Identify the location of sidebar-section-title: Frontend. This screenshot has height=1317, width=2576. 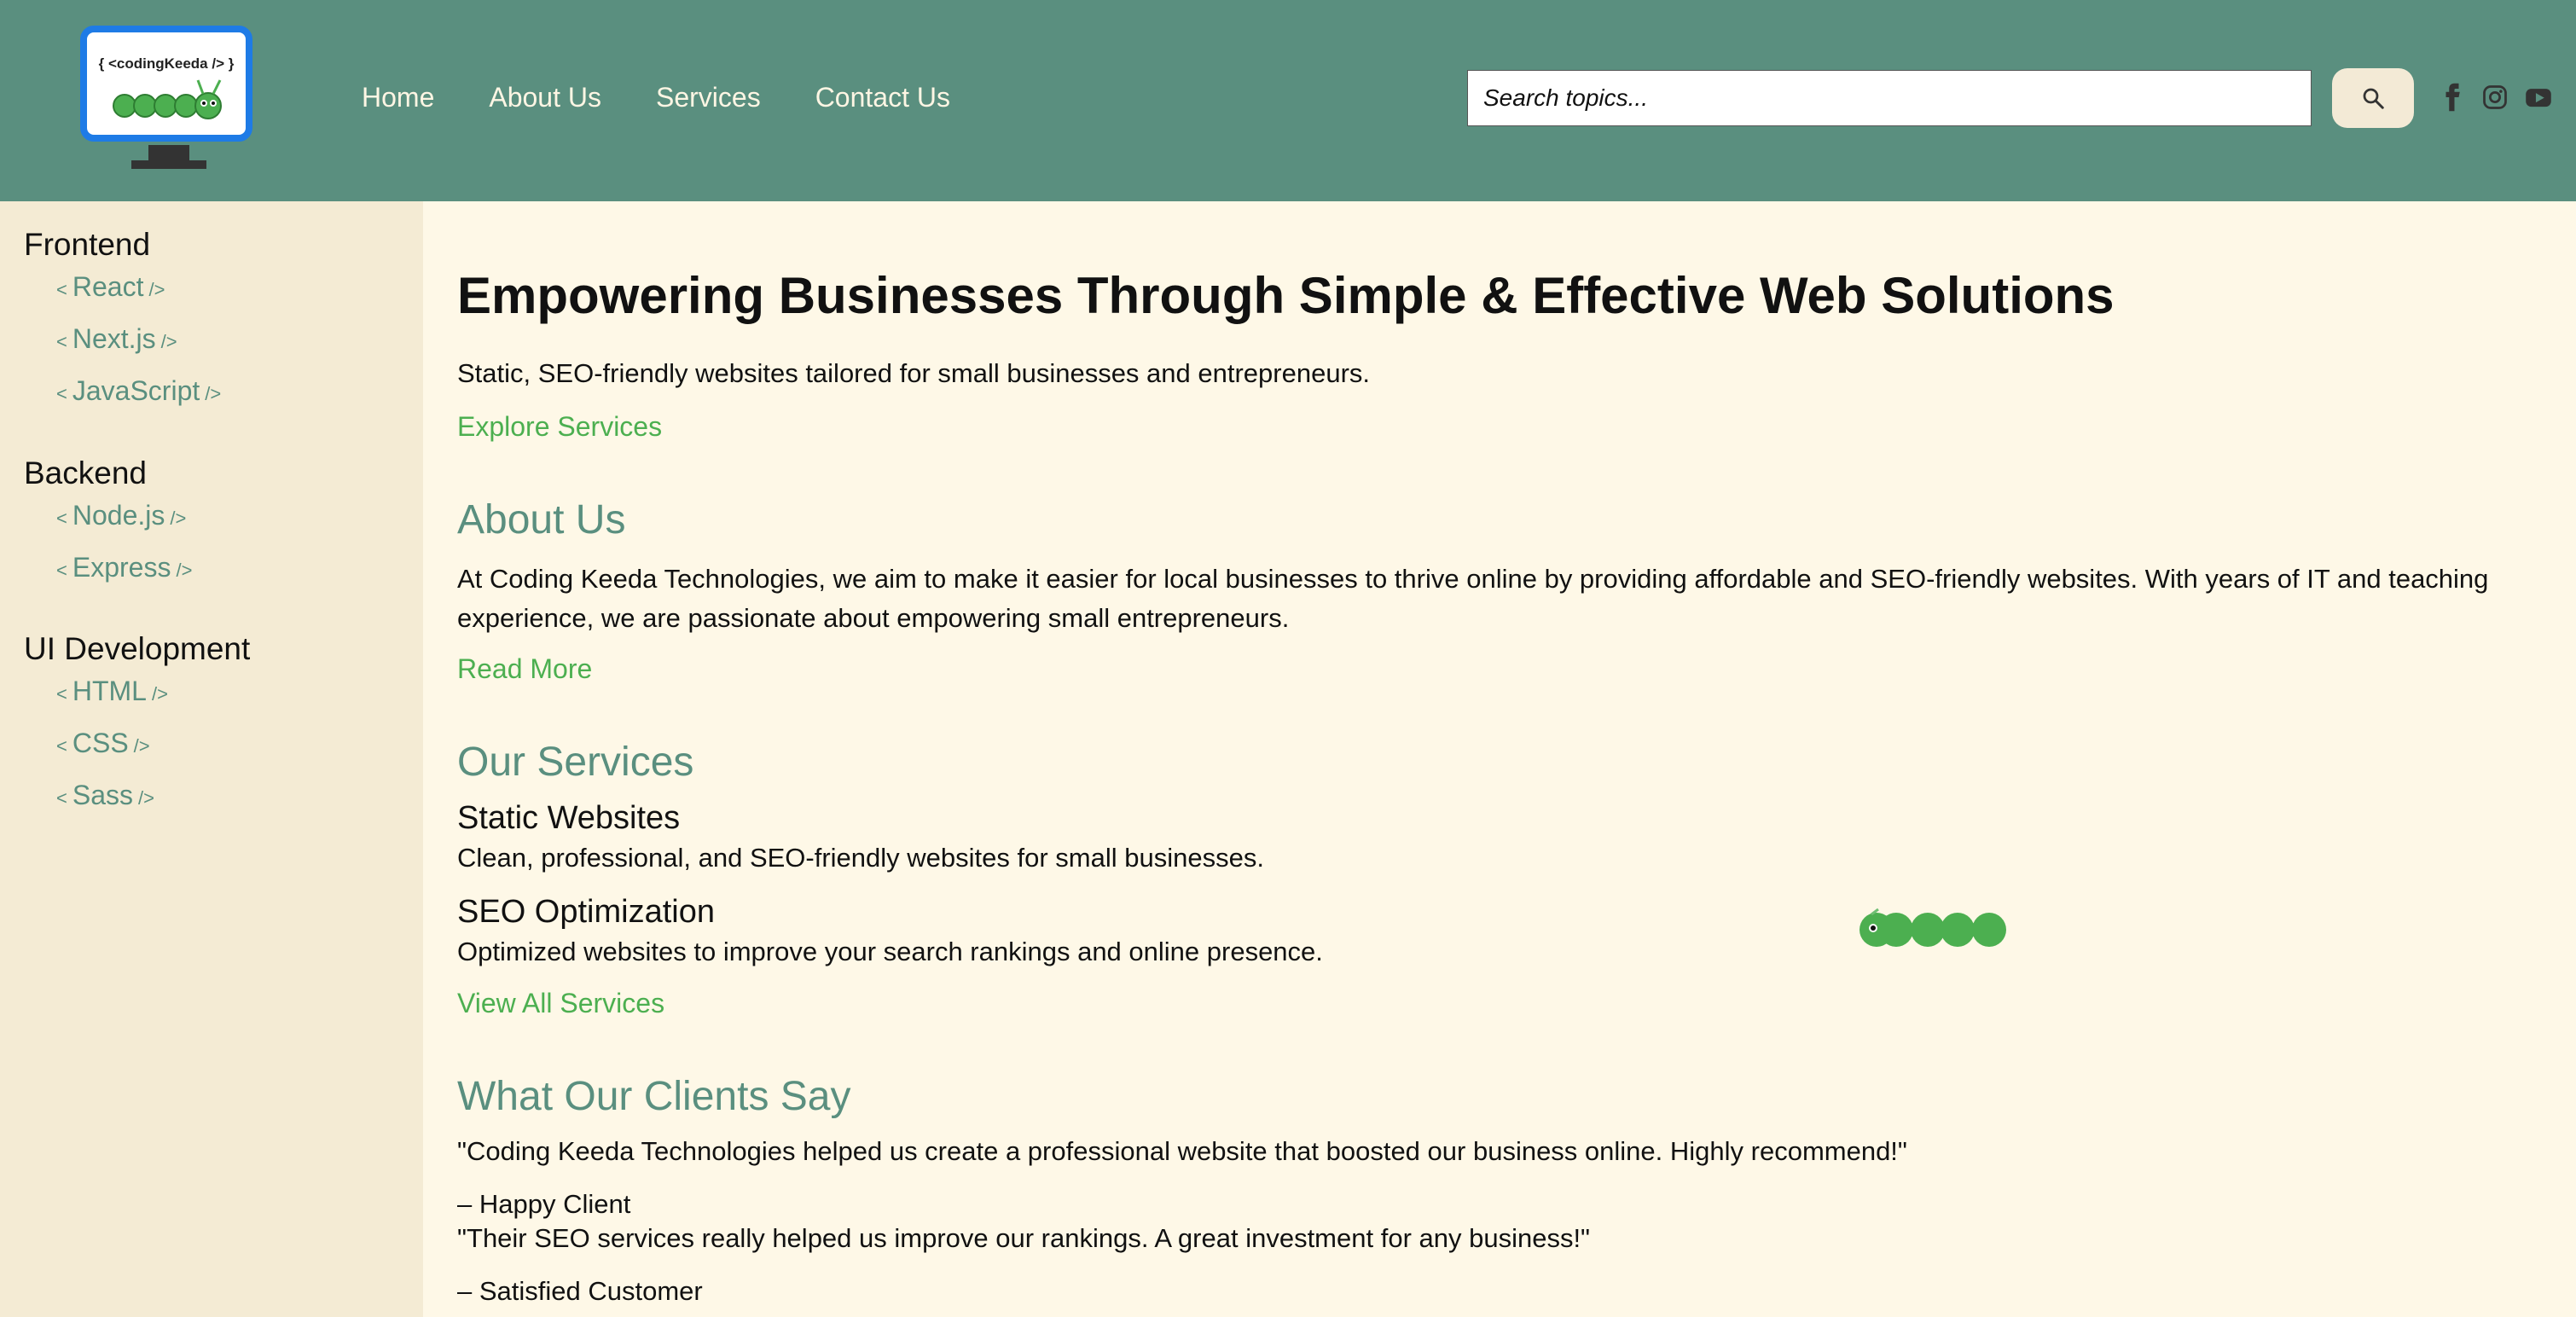
(87, 244).